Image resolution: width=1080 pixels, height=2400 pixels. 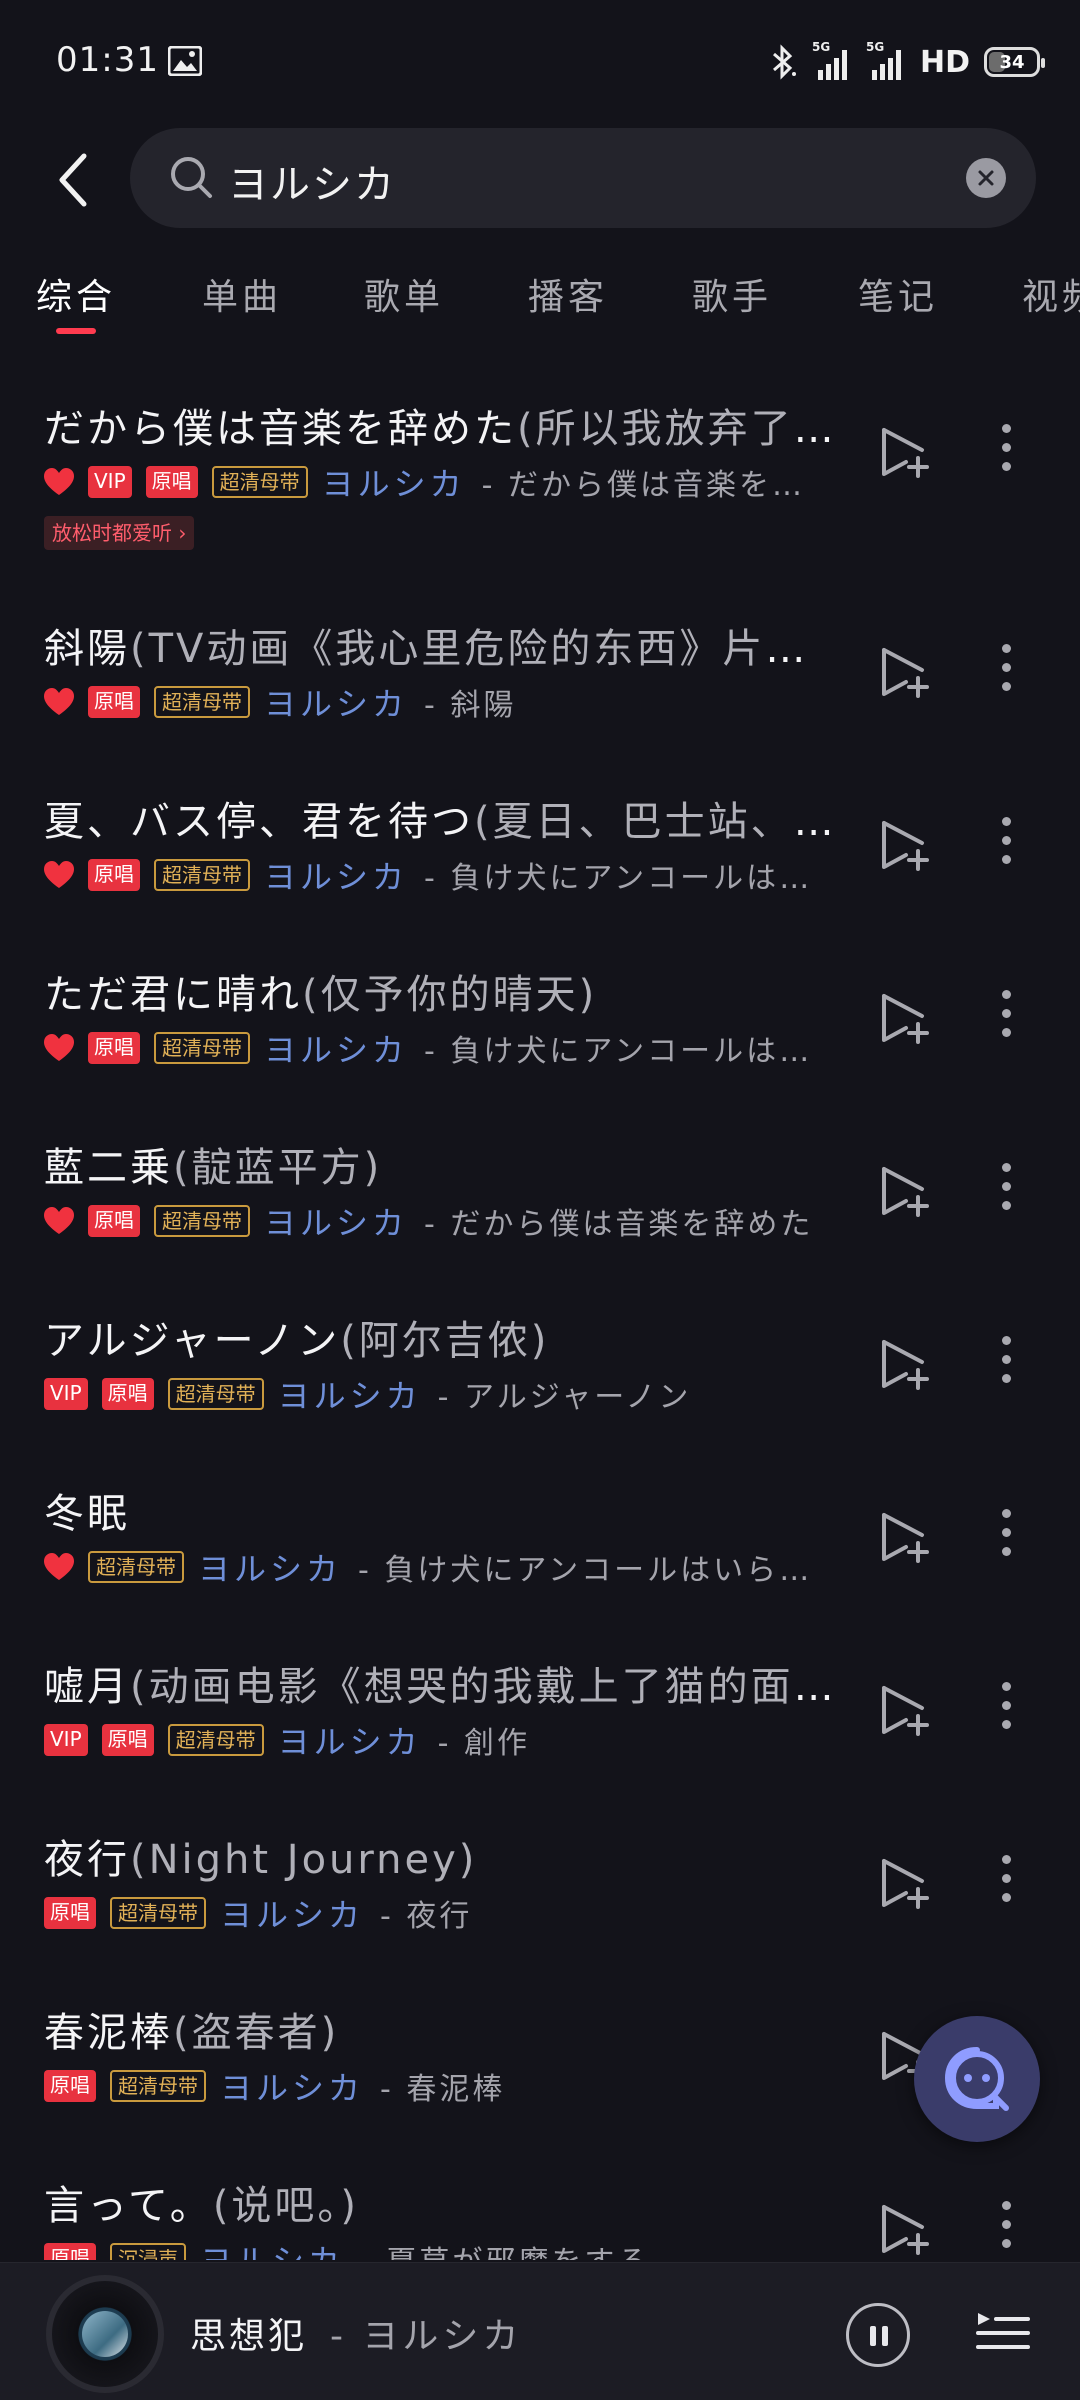 I want to click on song-title: 斜陽(TV动画《我心里危险的东西》片尾曲), so click(x=439, y=645).